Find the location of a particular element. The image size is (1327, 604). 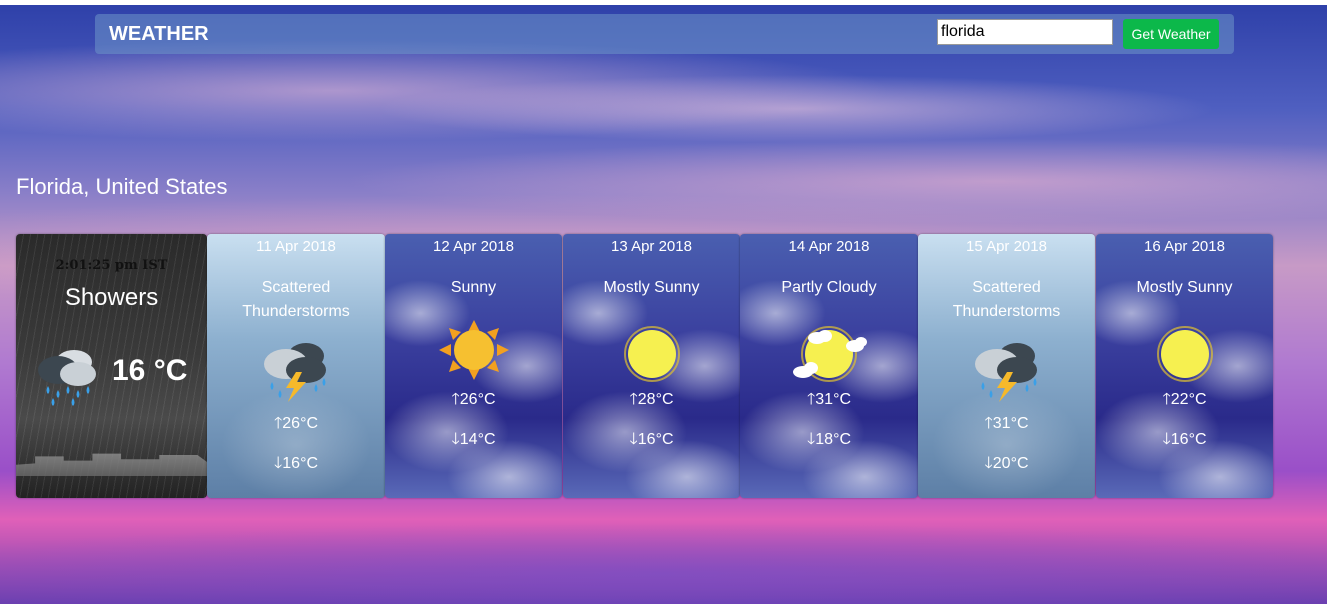

city-search-input is located at coordinates (1025, 32).